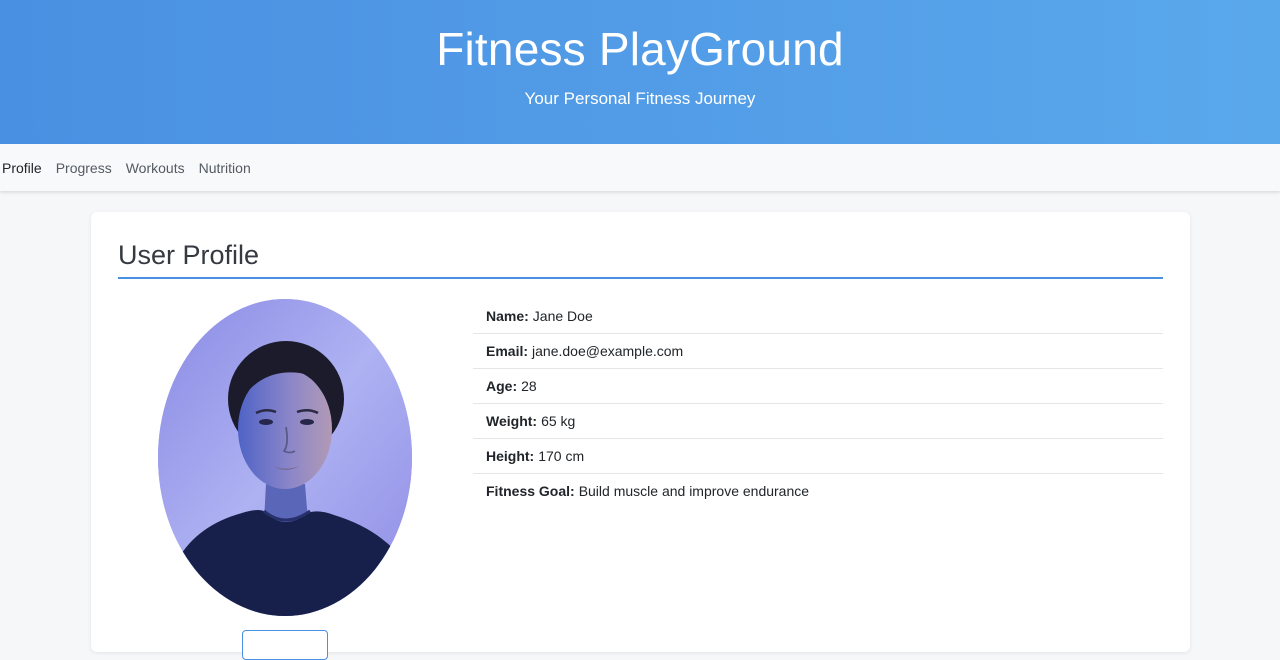 Image resolution: width=1280 pixels, height=660 pixels. Describe the element at coordinates (561, 456) in the screenshot. I see `detail-value: 170 cm` at that location.